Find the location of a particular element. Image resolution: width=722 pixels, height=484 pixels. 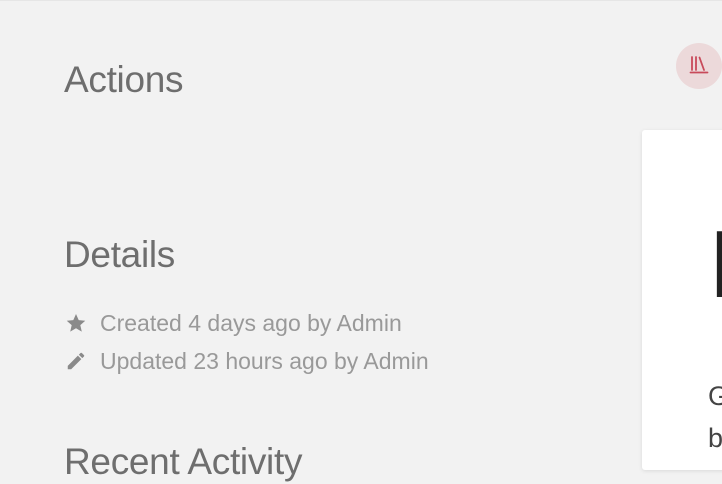

shelves-button is located at coordinates (699, 66).